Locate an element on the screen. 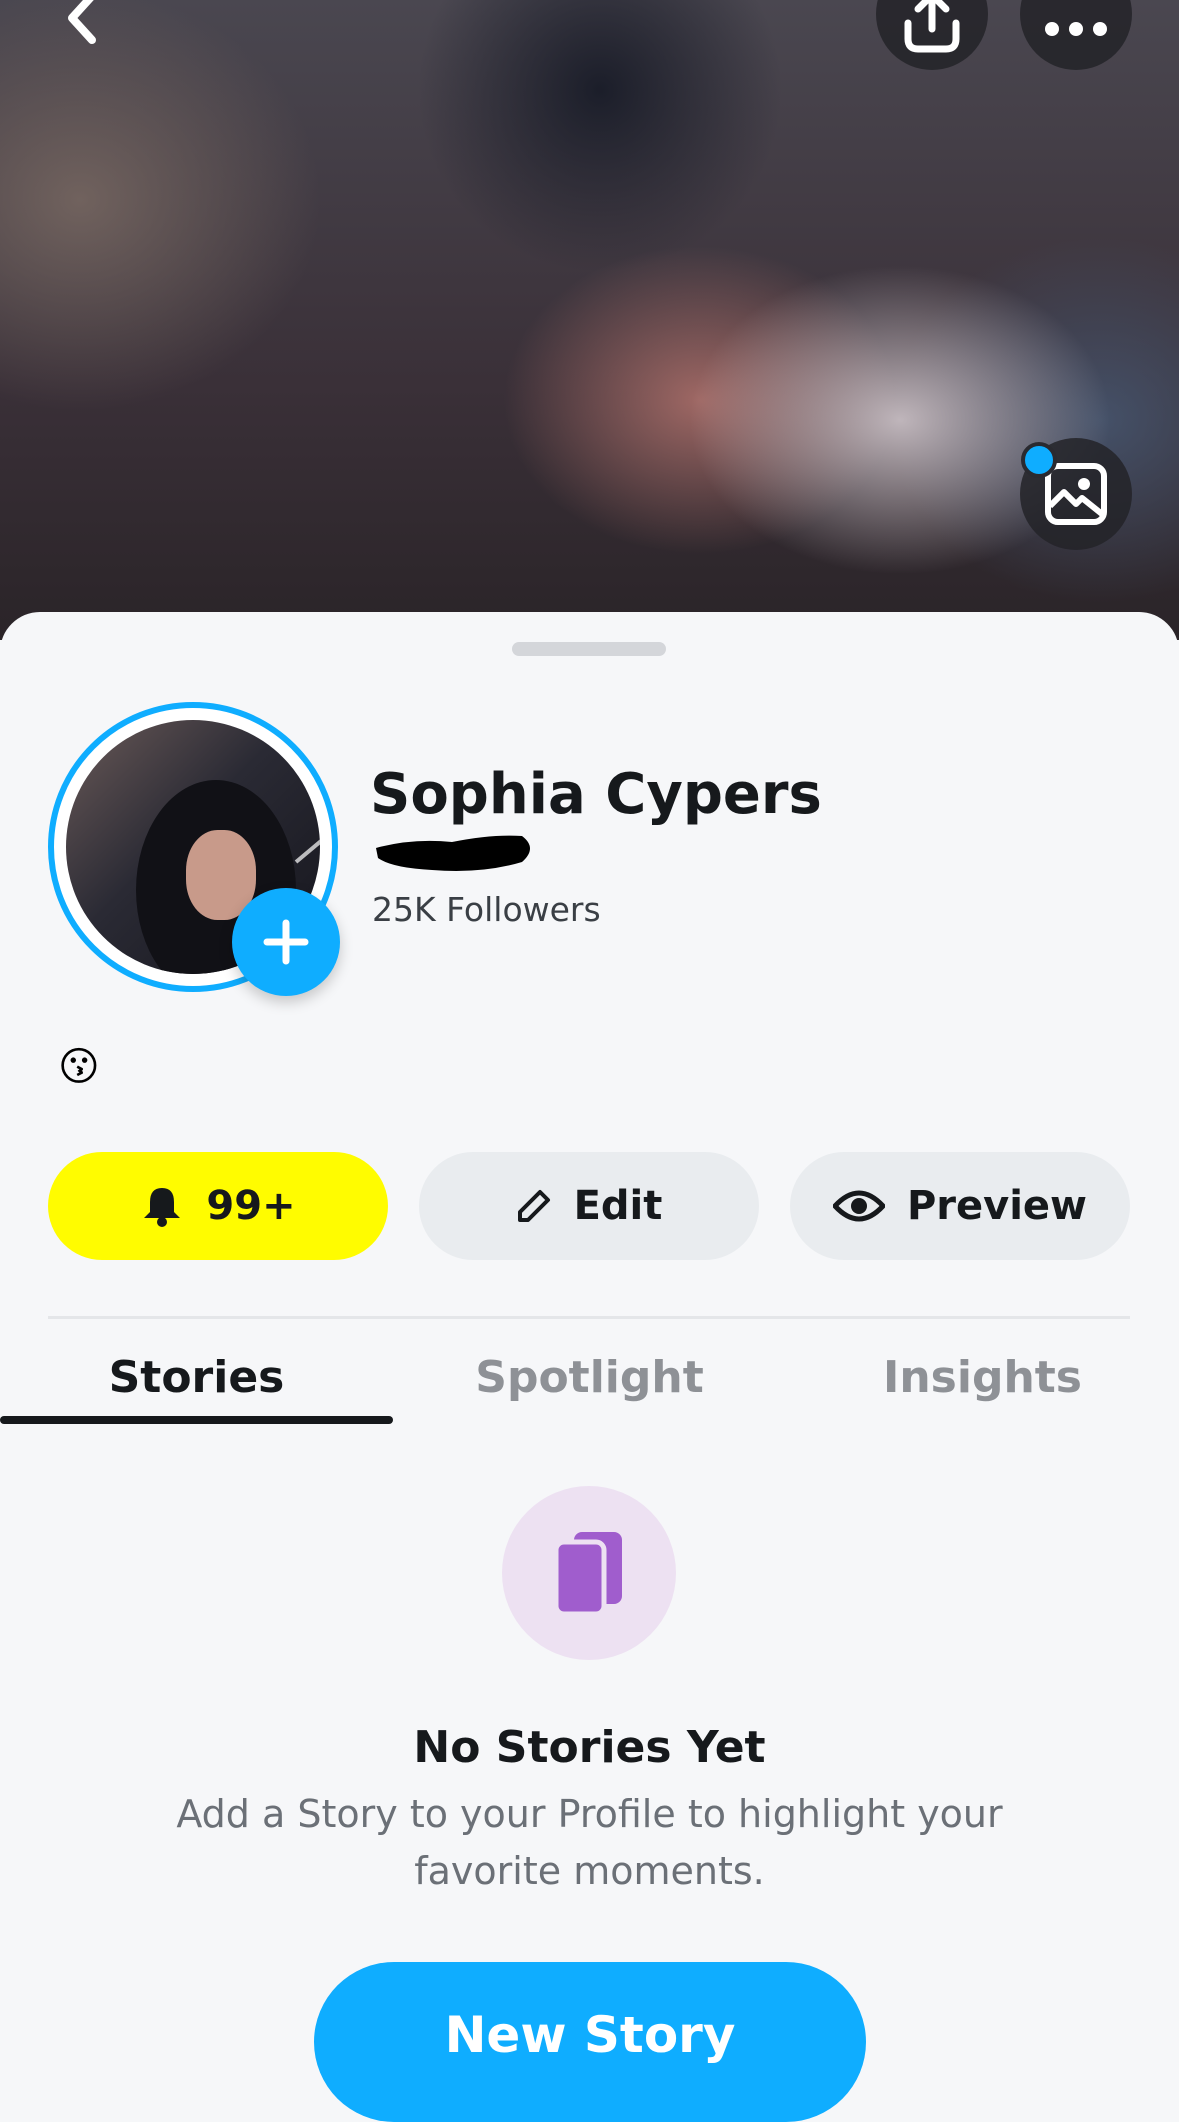 The image size is (1179, 2122). redacted-username is located at coordinates (453, 853).